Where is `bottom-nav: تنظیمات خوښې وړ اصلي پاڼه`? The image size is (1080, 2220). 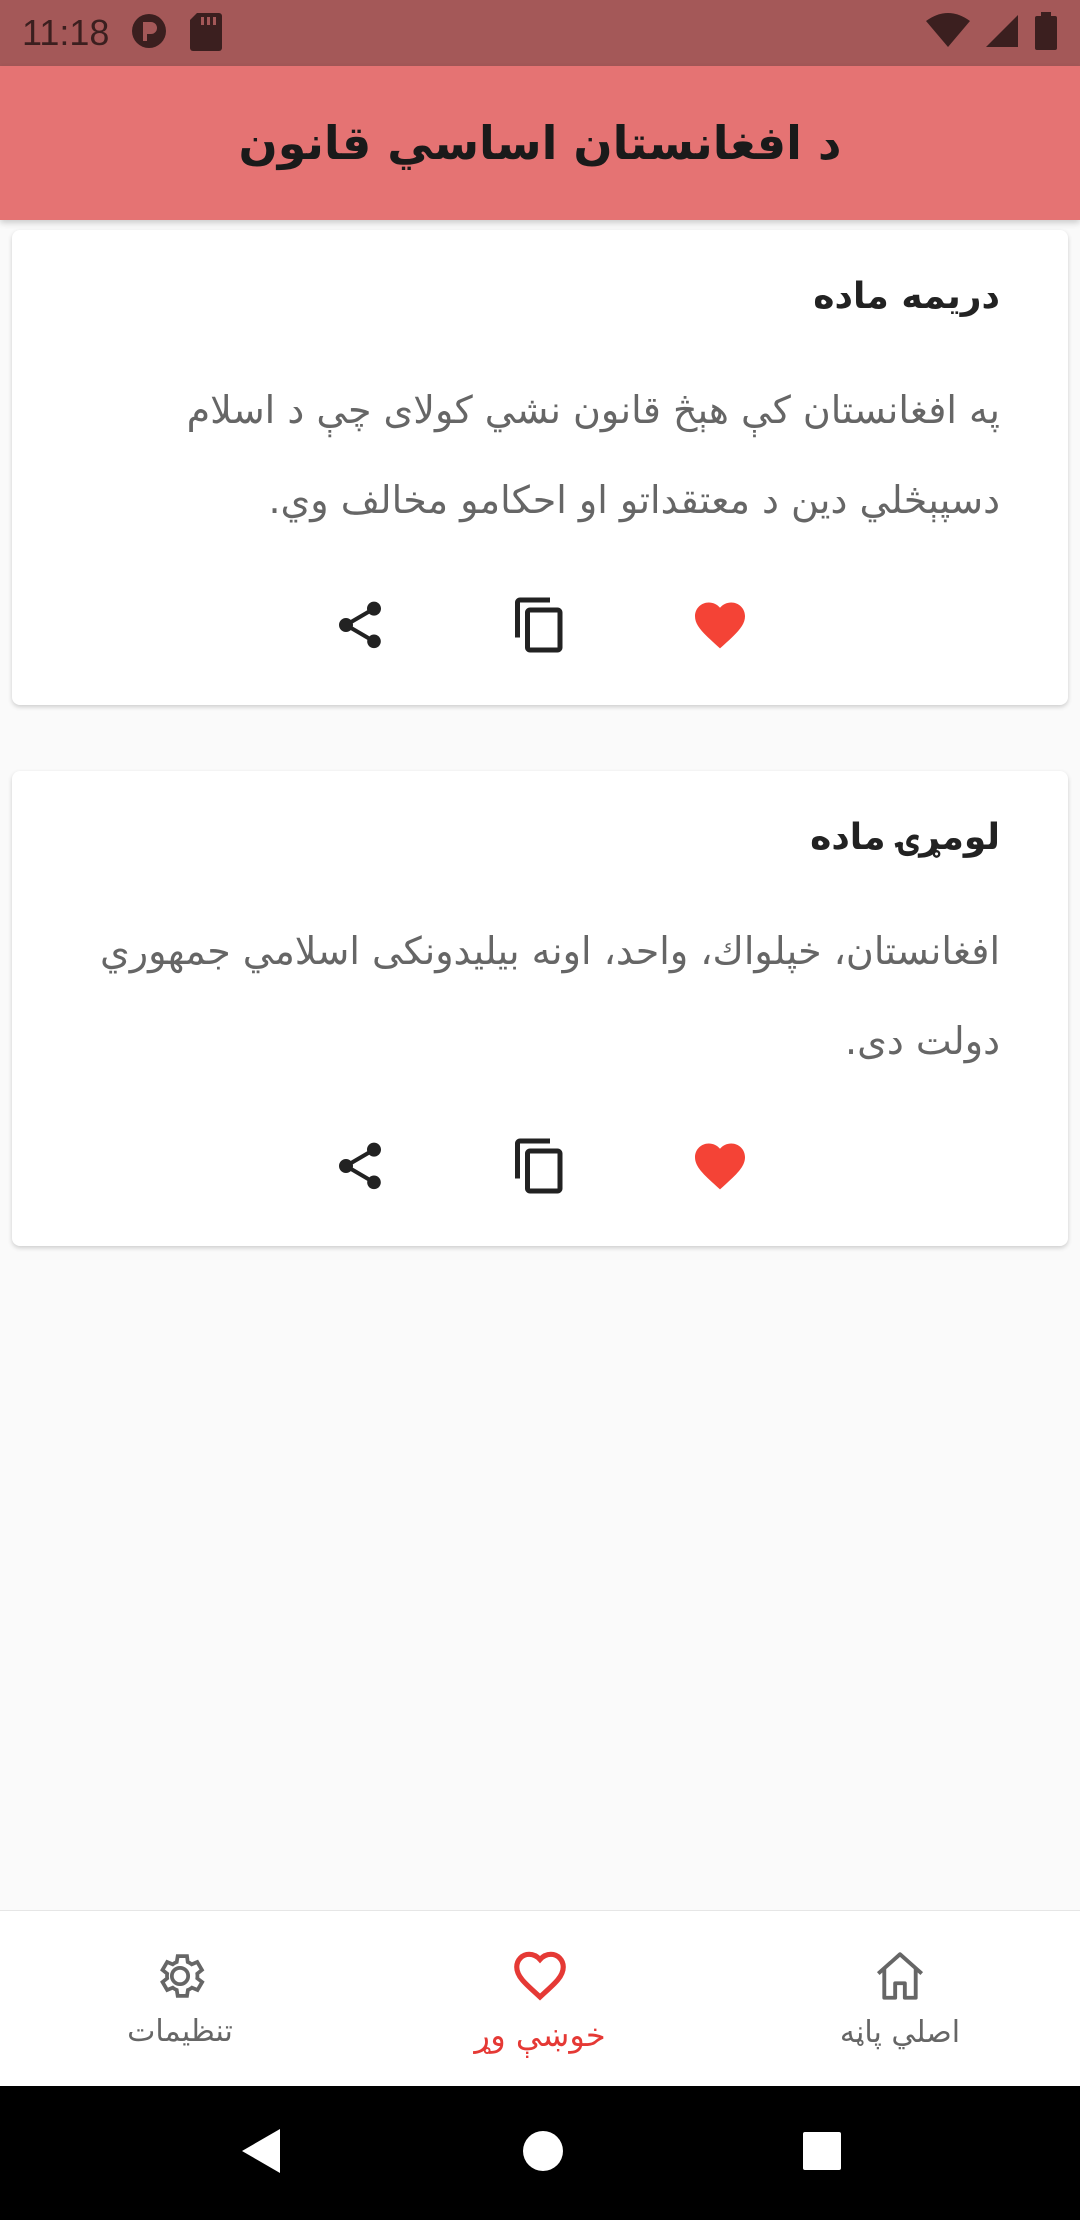
bottom-nav: تنظیمات خوښې وړ اصلي پاڼه is located at coordinates (540, 1998).